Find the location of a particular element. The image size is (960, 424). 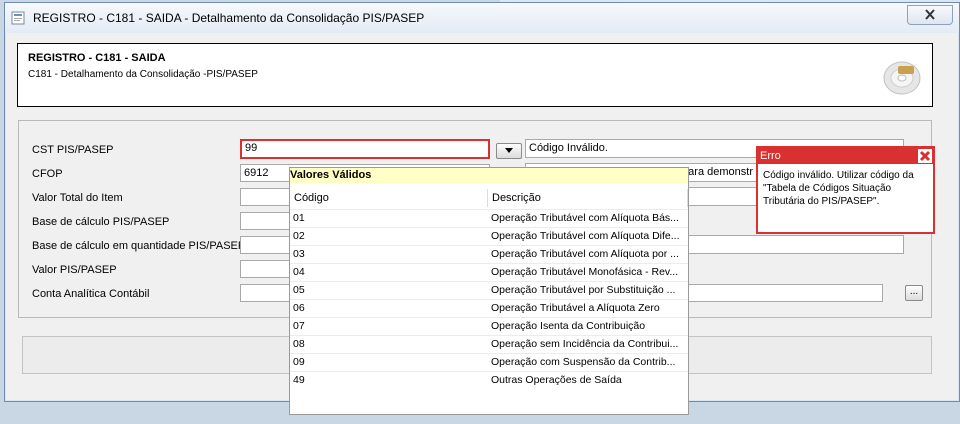

valor-total-label: Valor Total do Item is located at coordinates (77, 198).